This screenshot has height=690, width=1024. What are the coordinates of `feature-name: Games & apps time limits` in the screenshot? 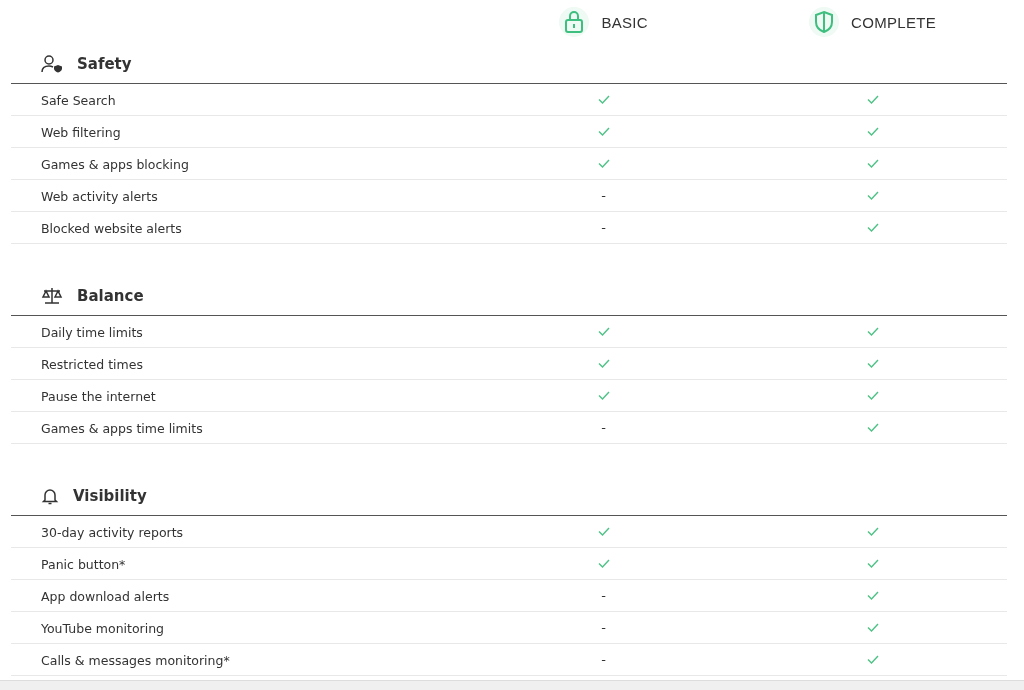 It's located at (122, 428).